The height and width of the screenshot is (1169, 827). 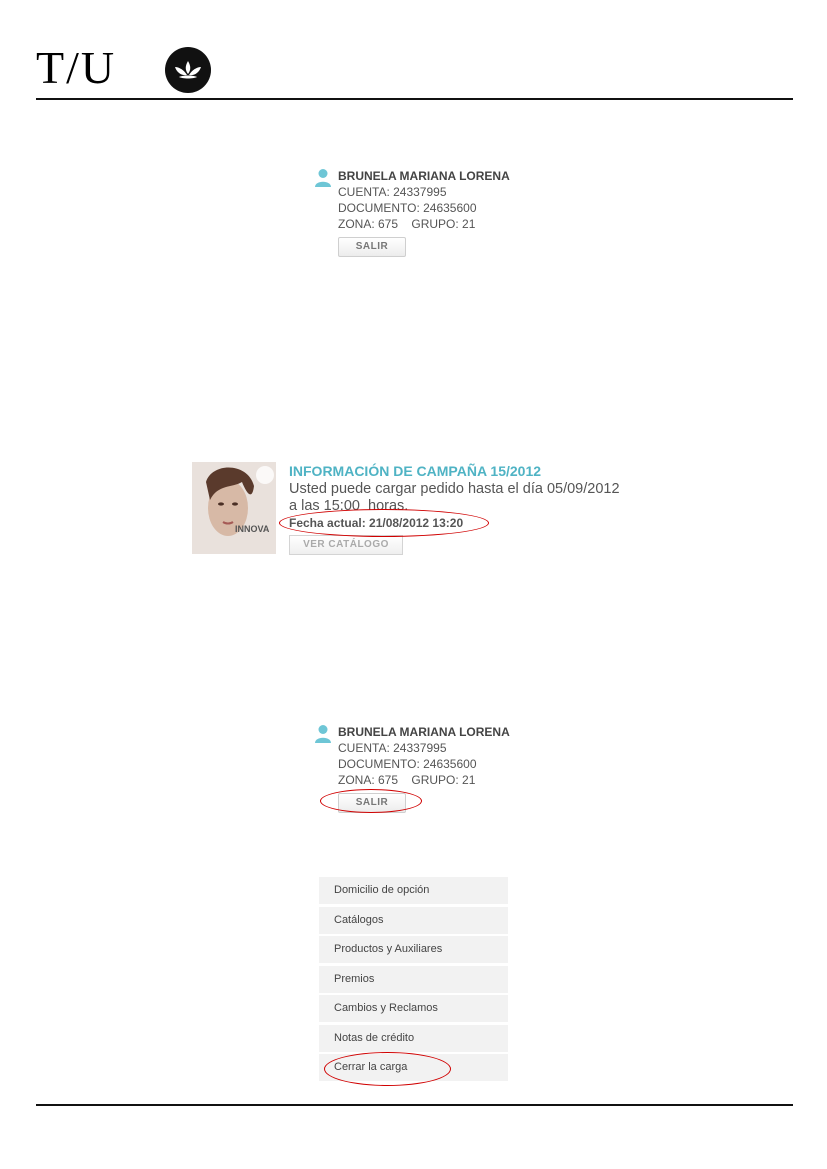 I want to click on header-divider, so click(x=414, y=99).